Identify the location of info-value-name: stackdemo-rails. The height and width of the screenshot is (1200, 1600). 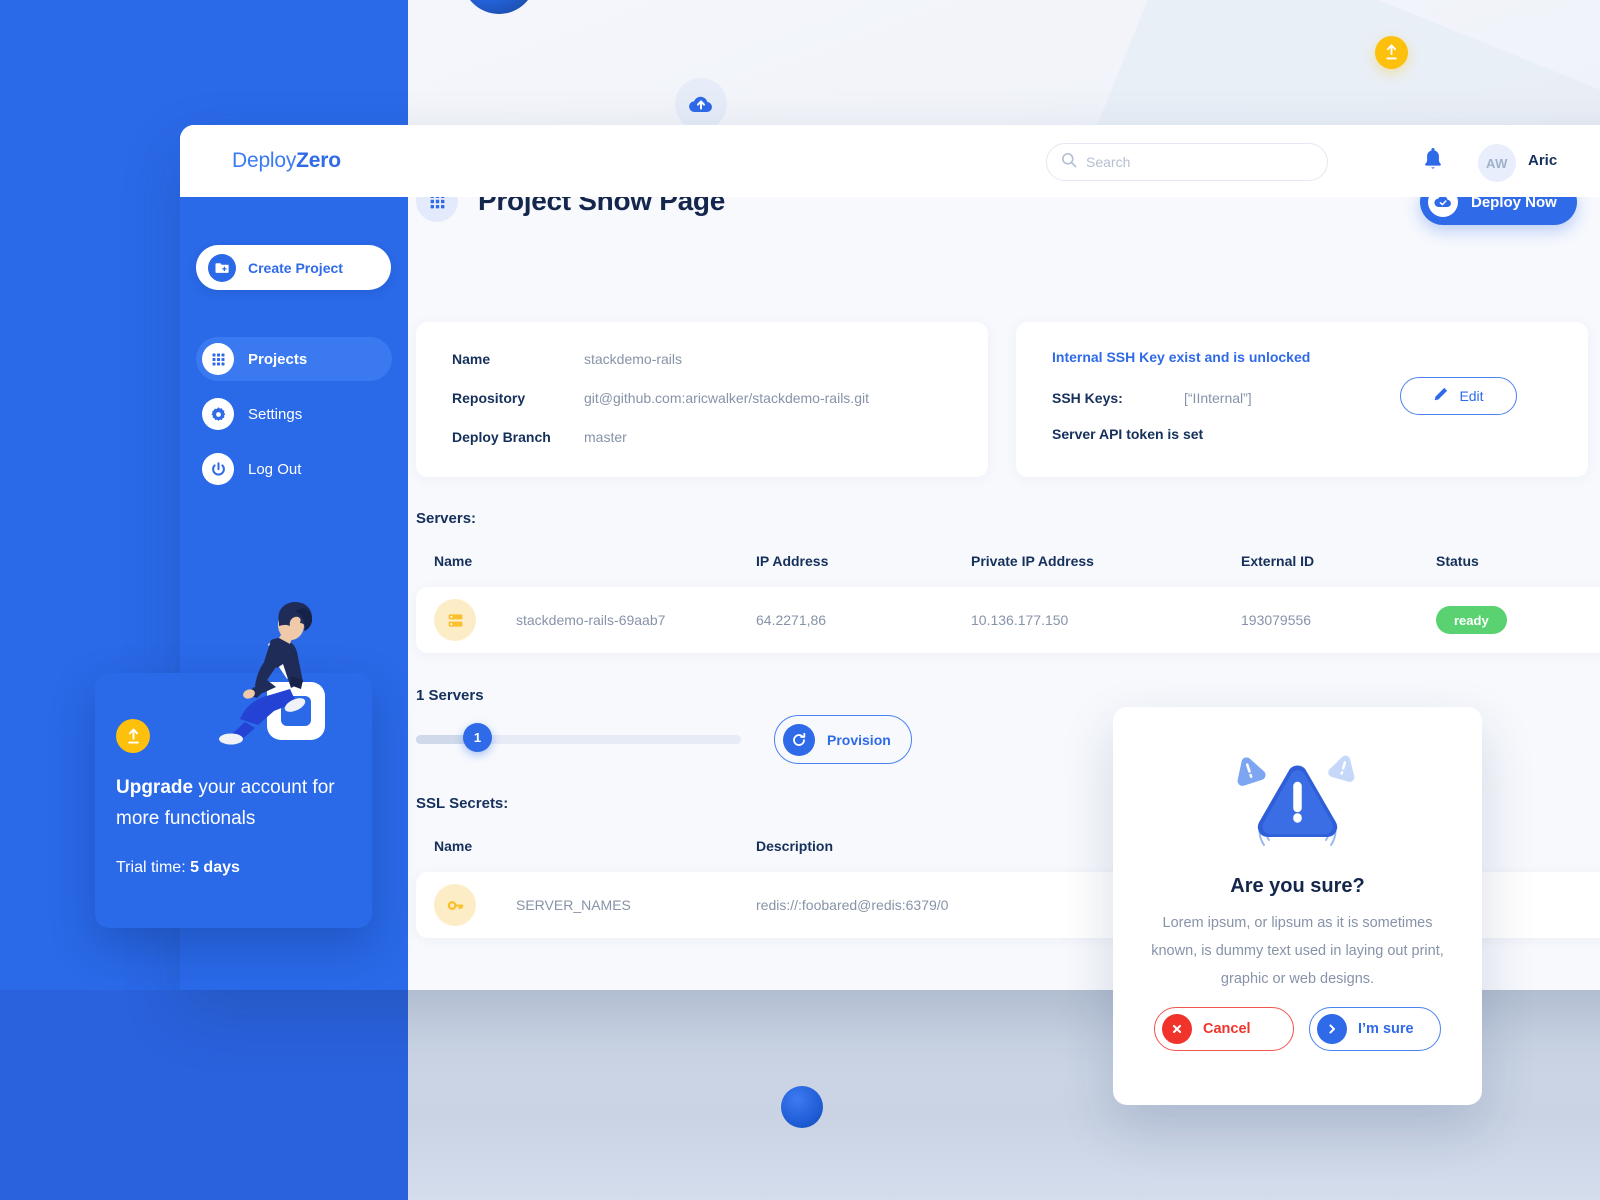
(633, 359).